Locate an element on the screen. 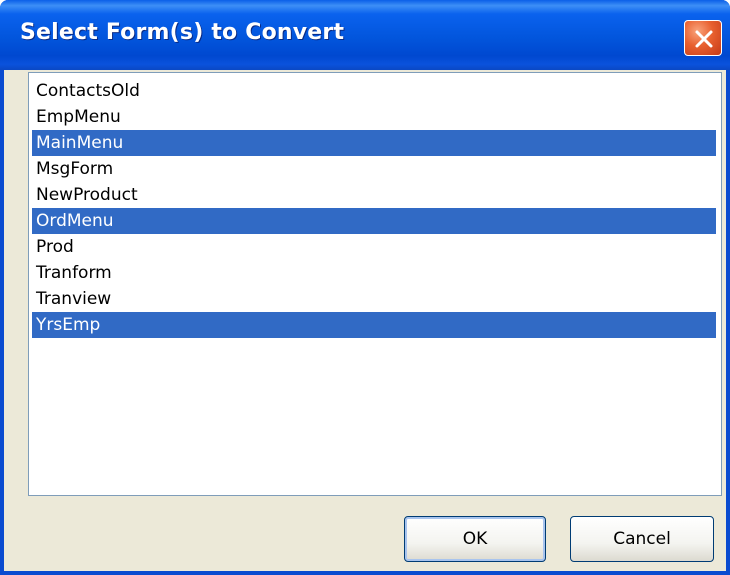 This screenshot has height=575, width=730. list-item-empmenu: EmpMenu is located at coordinates (374, 117).